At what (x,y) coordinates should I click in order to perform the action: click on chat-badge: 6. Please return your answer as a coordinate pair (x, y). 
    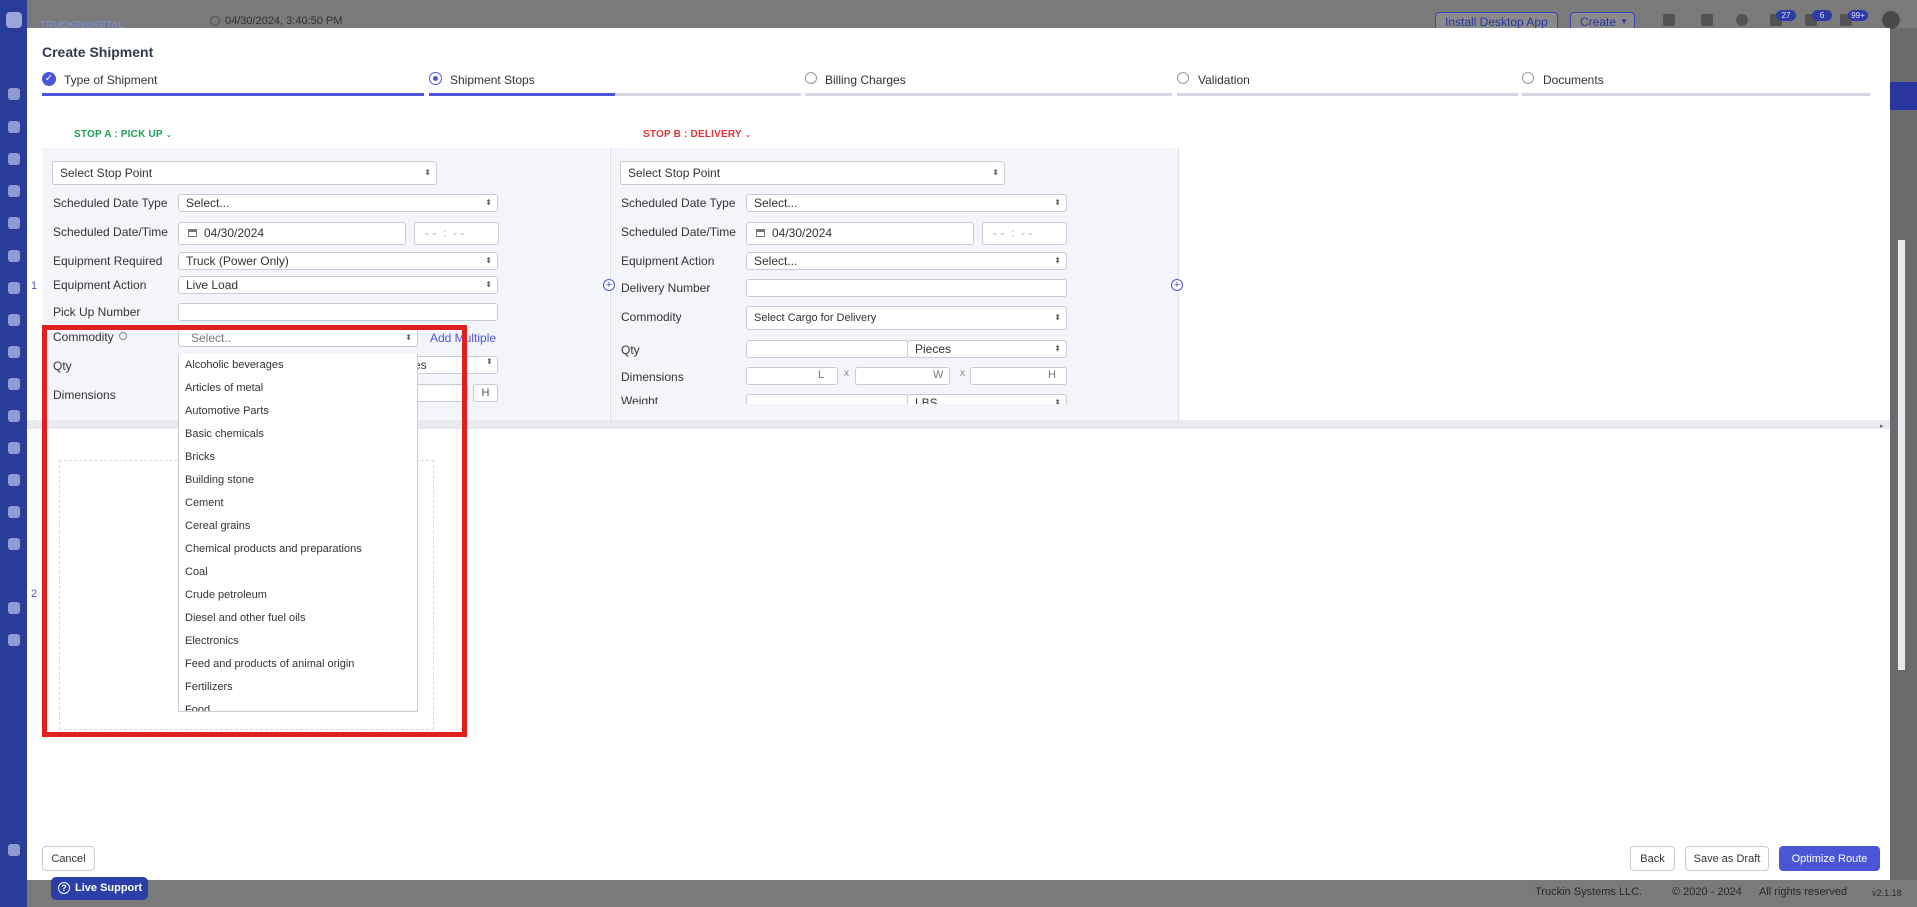
    Looking at the image, I should click on (1822, 15).